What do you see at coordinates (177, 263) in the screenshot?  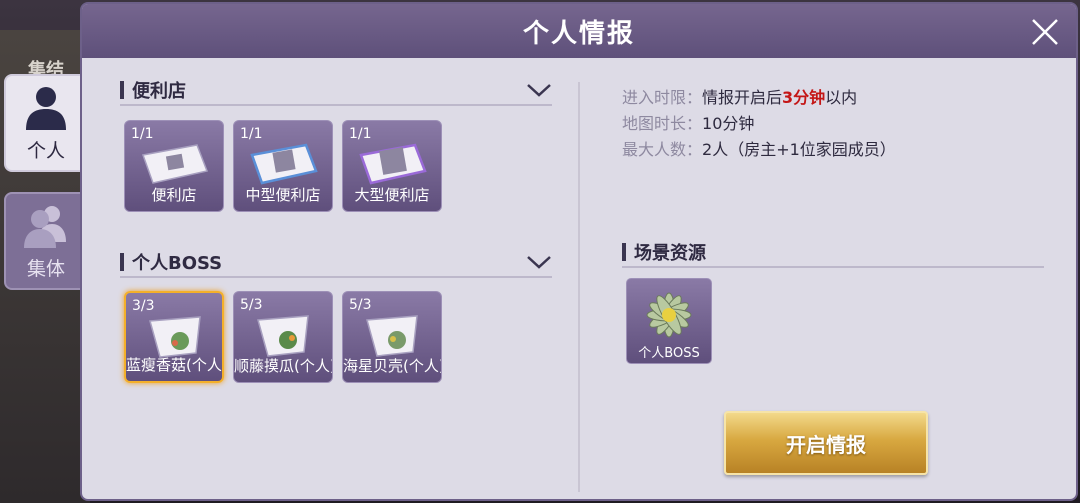 I see `section-boss-title: 个人BOSS` at bounding box center [177, 263].